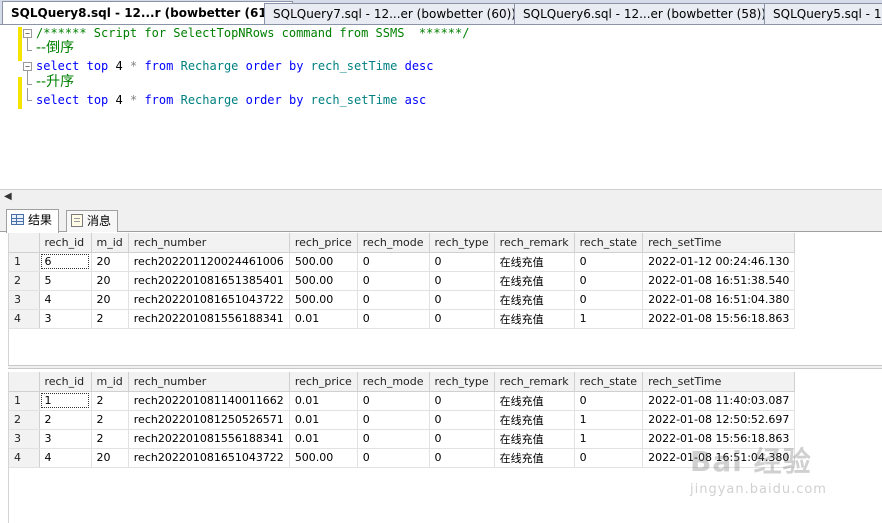 This screenshot has height=523, width=882. I want to click on table-cell: 2022-01-08 16:51:38.540, so click(719, 281).